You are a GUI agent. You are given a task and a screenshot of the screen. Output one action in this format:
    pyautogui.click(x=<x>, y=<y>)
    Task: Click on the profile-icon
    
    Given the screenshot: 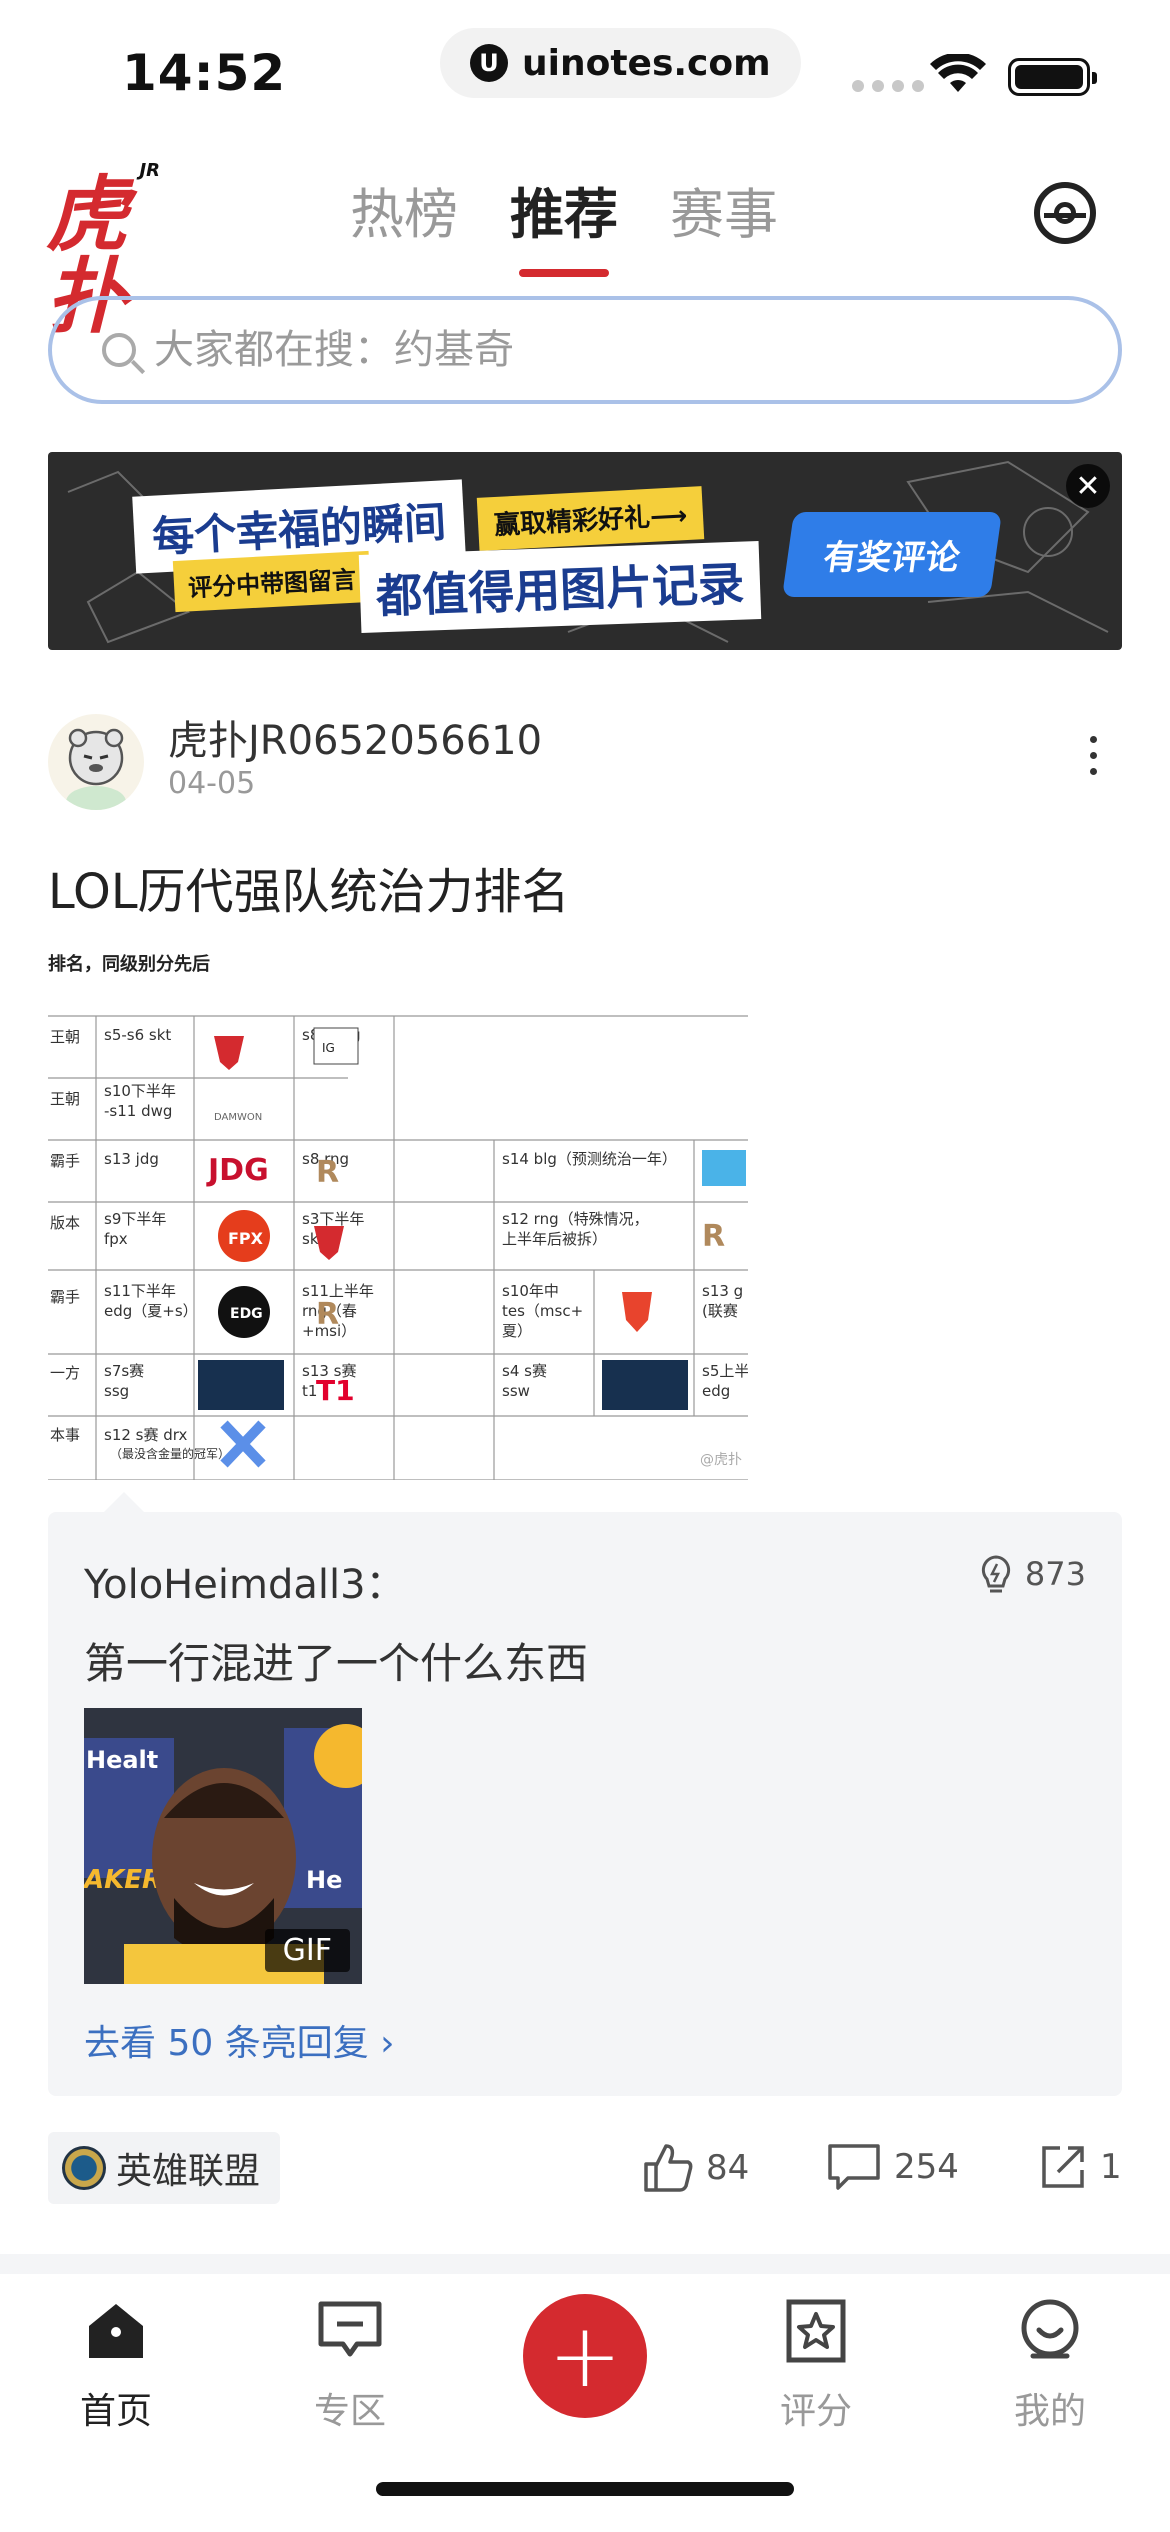 What is the action you would take?
    pyautogui.click(x=1050, y=2329)
    